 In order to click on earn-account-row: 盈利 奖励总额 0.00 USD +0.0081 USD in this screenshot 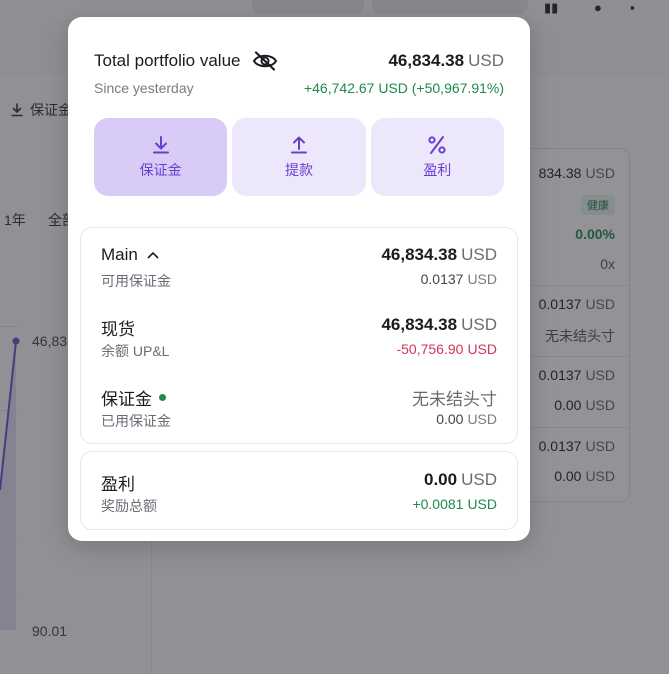, I will do `click(299, 493)`.